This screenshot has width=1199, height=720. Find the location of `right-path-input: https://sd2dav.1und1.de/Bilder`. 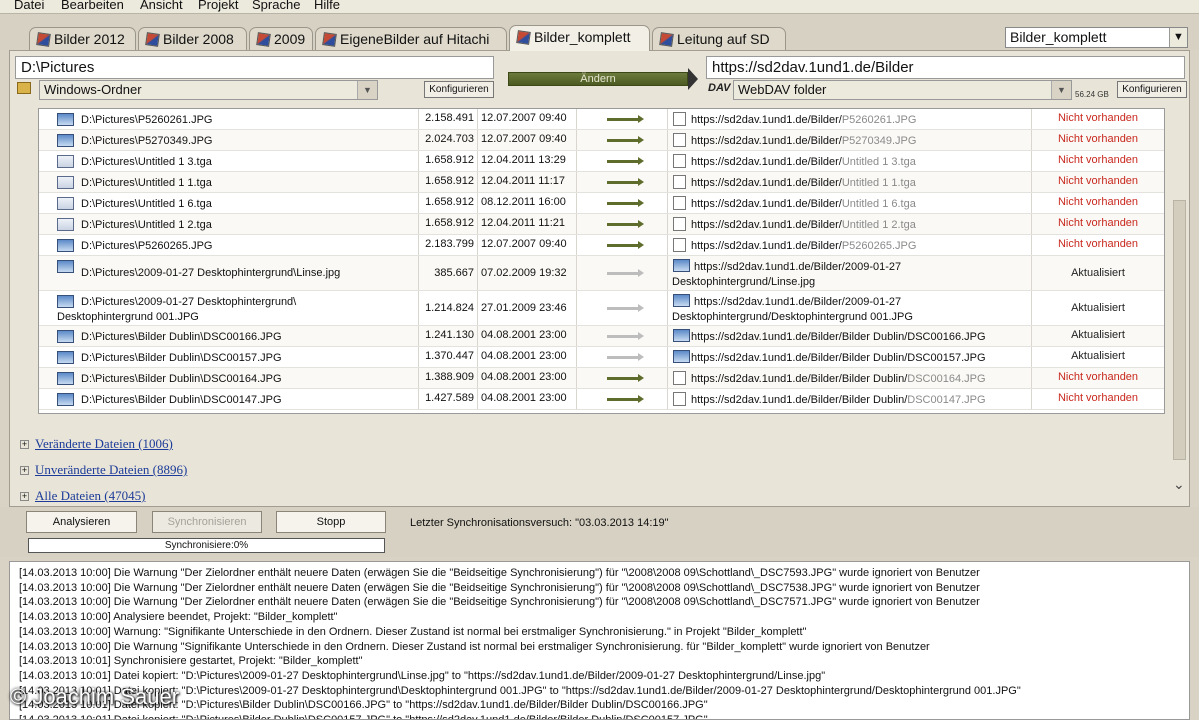

right-path-input: https://sd2dav.1und1.de/Bilder is located at coordinates (945, 67).